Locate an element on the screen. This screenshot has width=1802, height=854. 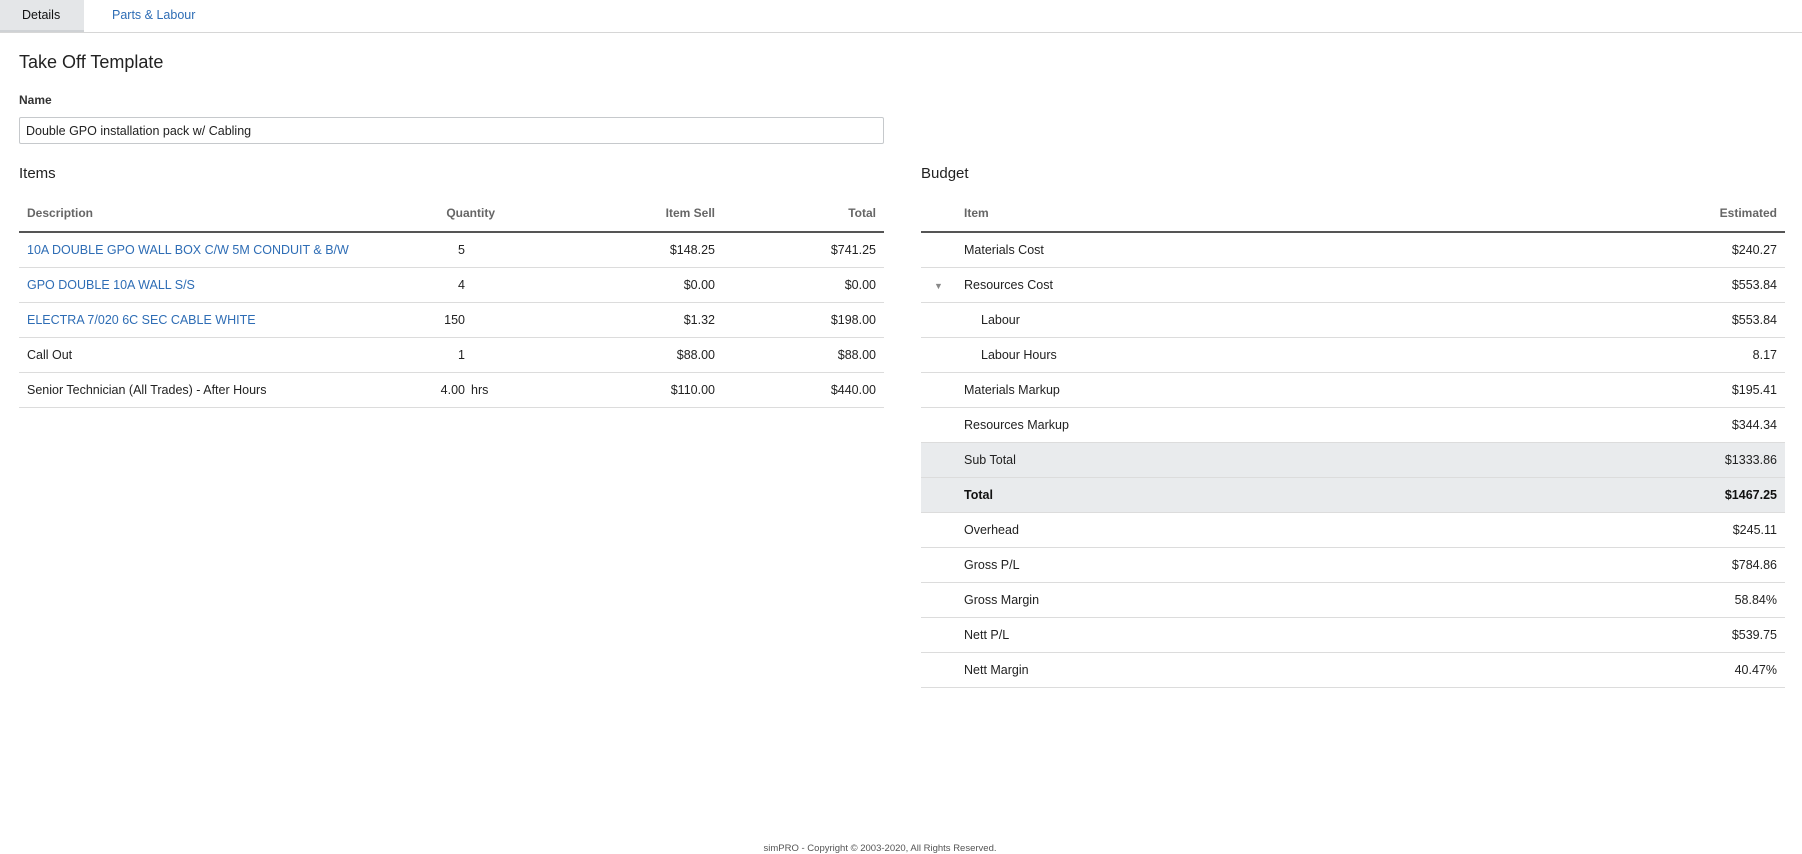
table-row: Total $1467.25 is located at coordinates (1353, 495).